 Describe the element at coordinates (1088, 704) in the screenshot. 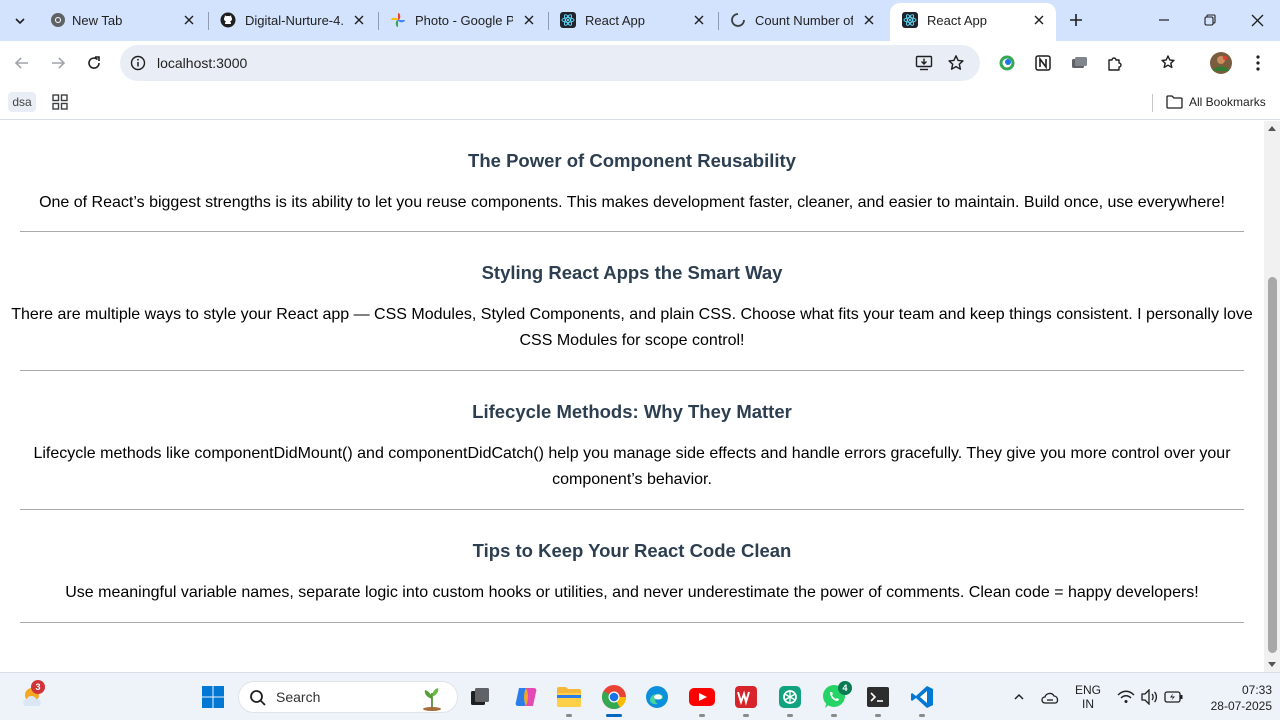

I see `region-code: IN` at that location.